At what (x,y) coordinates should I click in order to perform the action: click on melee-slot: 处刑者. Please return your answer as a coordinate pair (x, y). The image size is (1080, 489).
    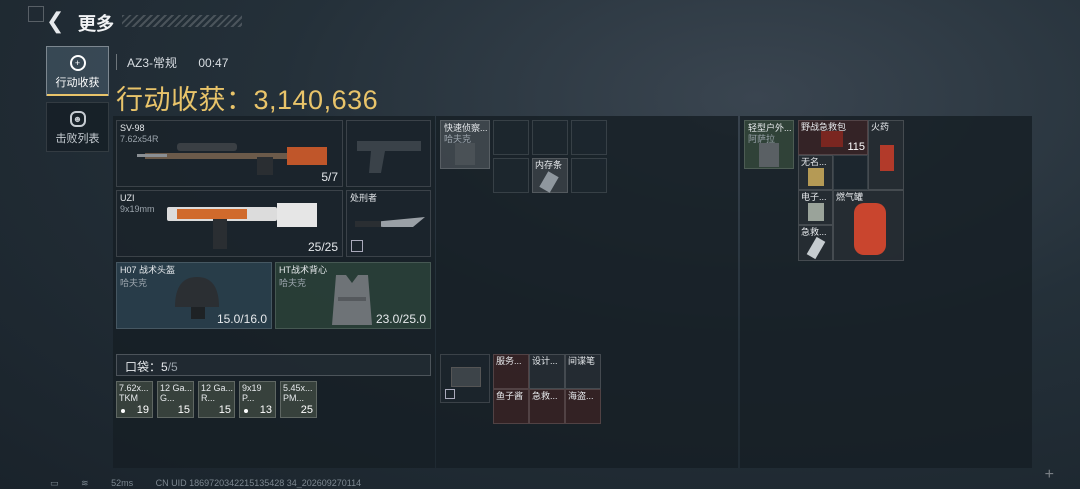
    Looking at the image, I should click on (388, 223).